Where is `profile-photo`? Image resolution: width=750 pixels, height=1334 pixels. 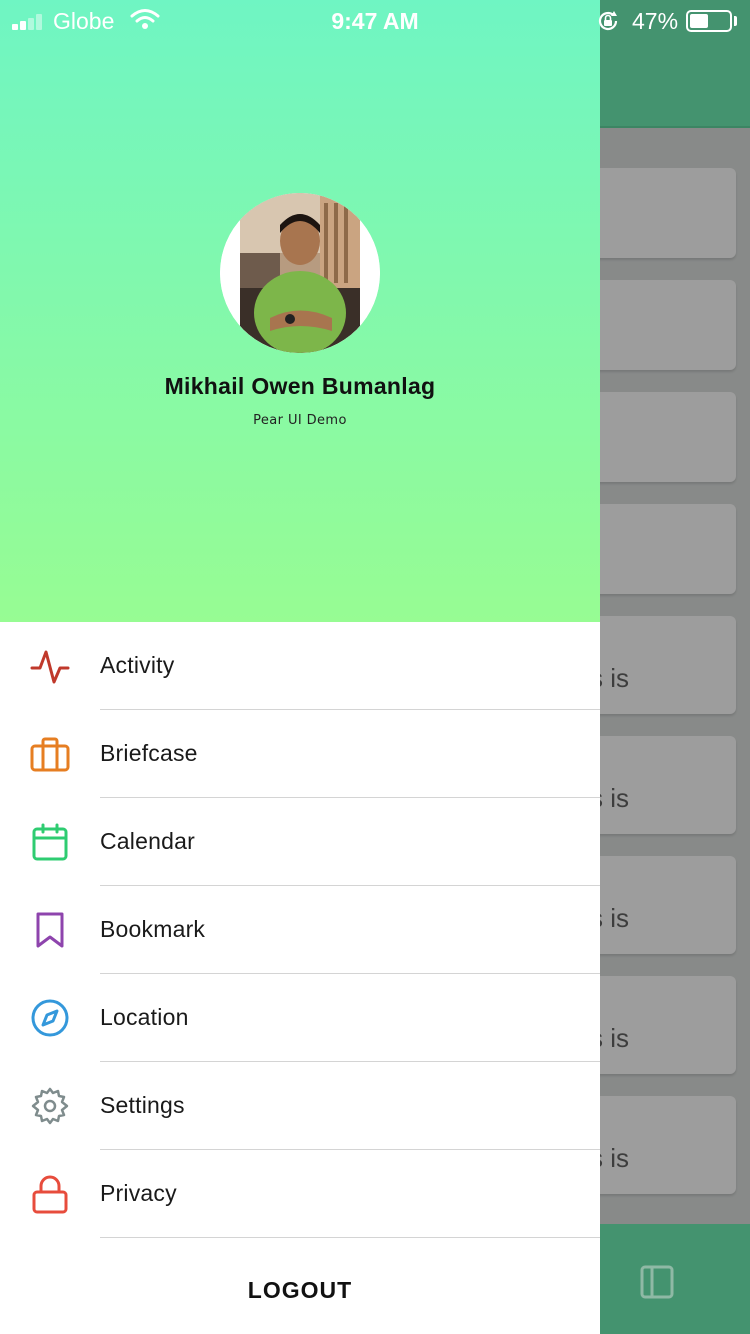
profile-photo is located at coordinates (300, 273).